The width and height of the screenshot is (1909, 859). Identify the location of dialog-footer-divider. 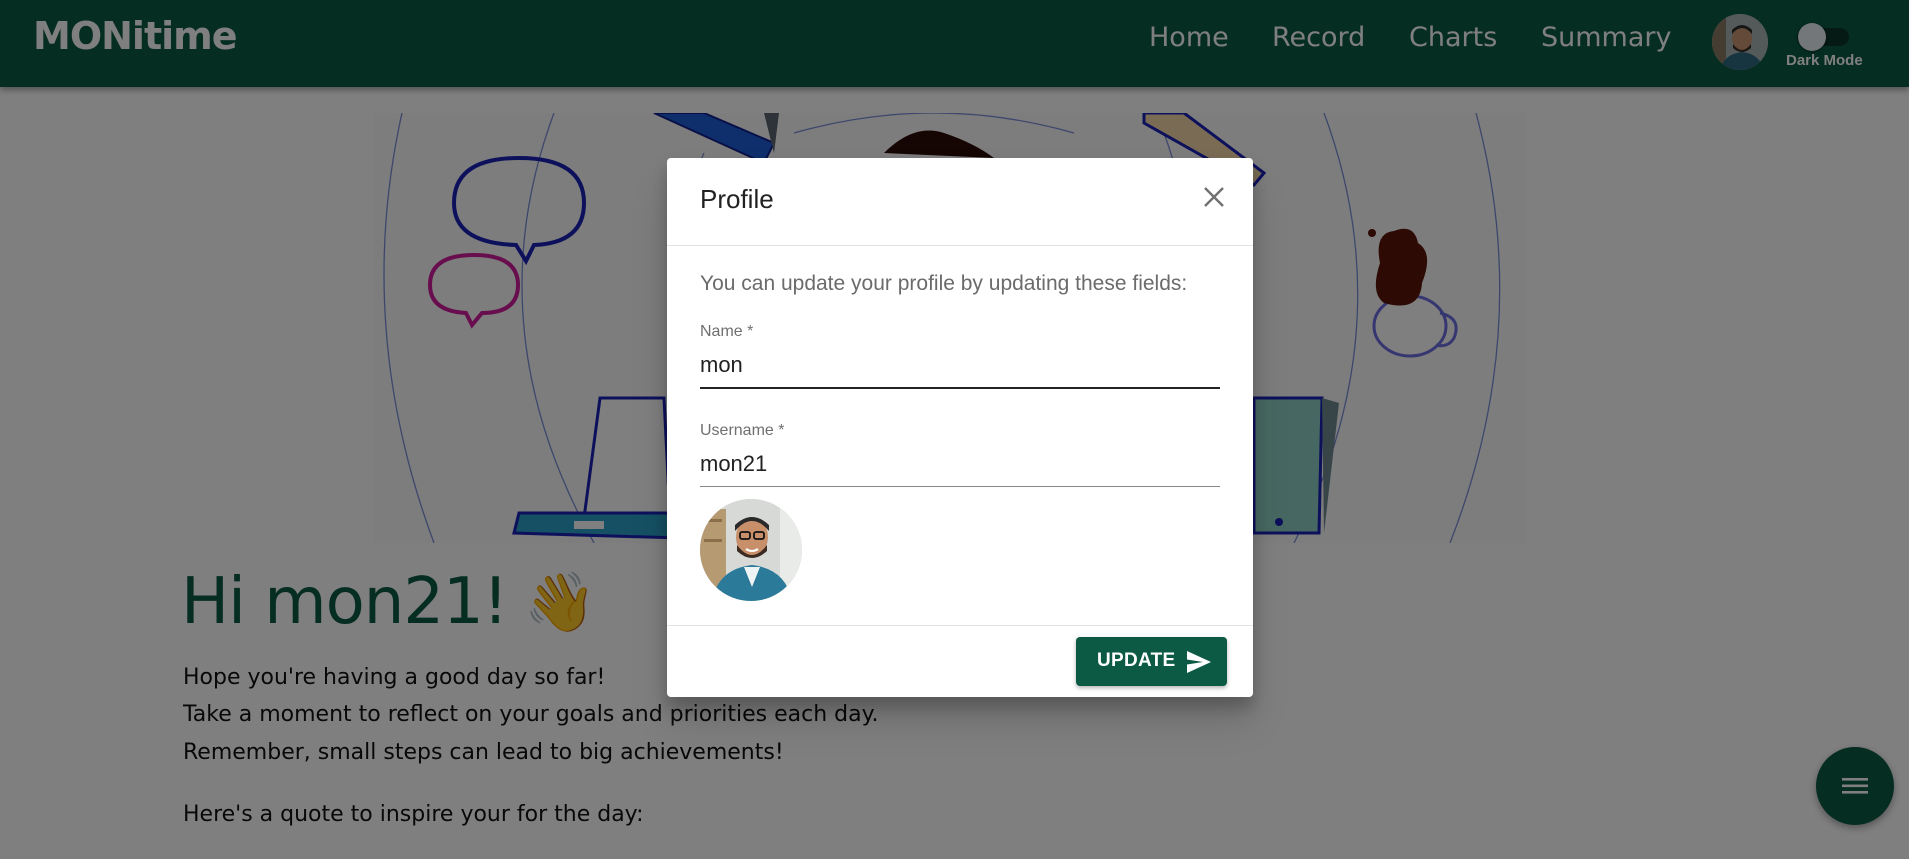
(960, 625).